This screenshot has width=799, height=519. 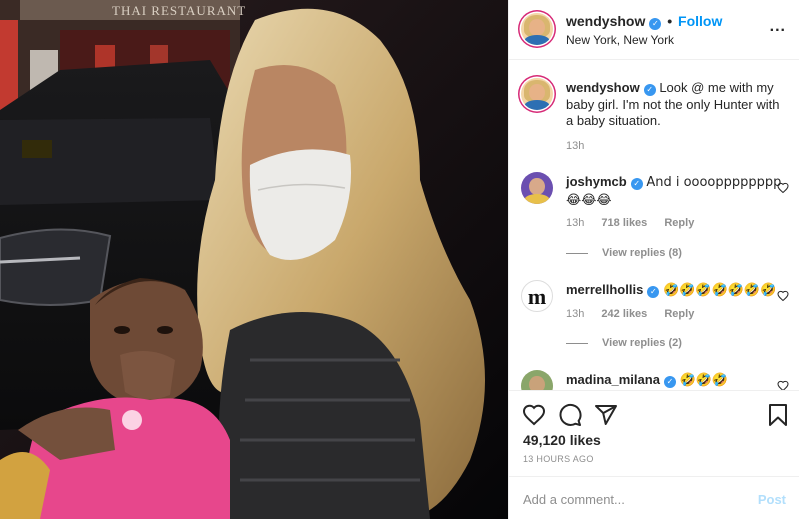 What do you see at coordinates (642, 343) in the screenshot?
I see `view-replies-label: View replies (2)` at bounding box center [642, 343].